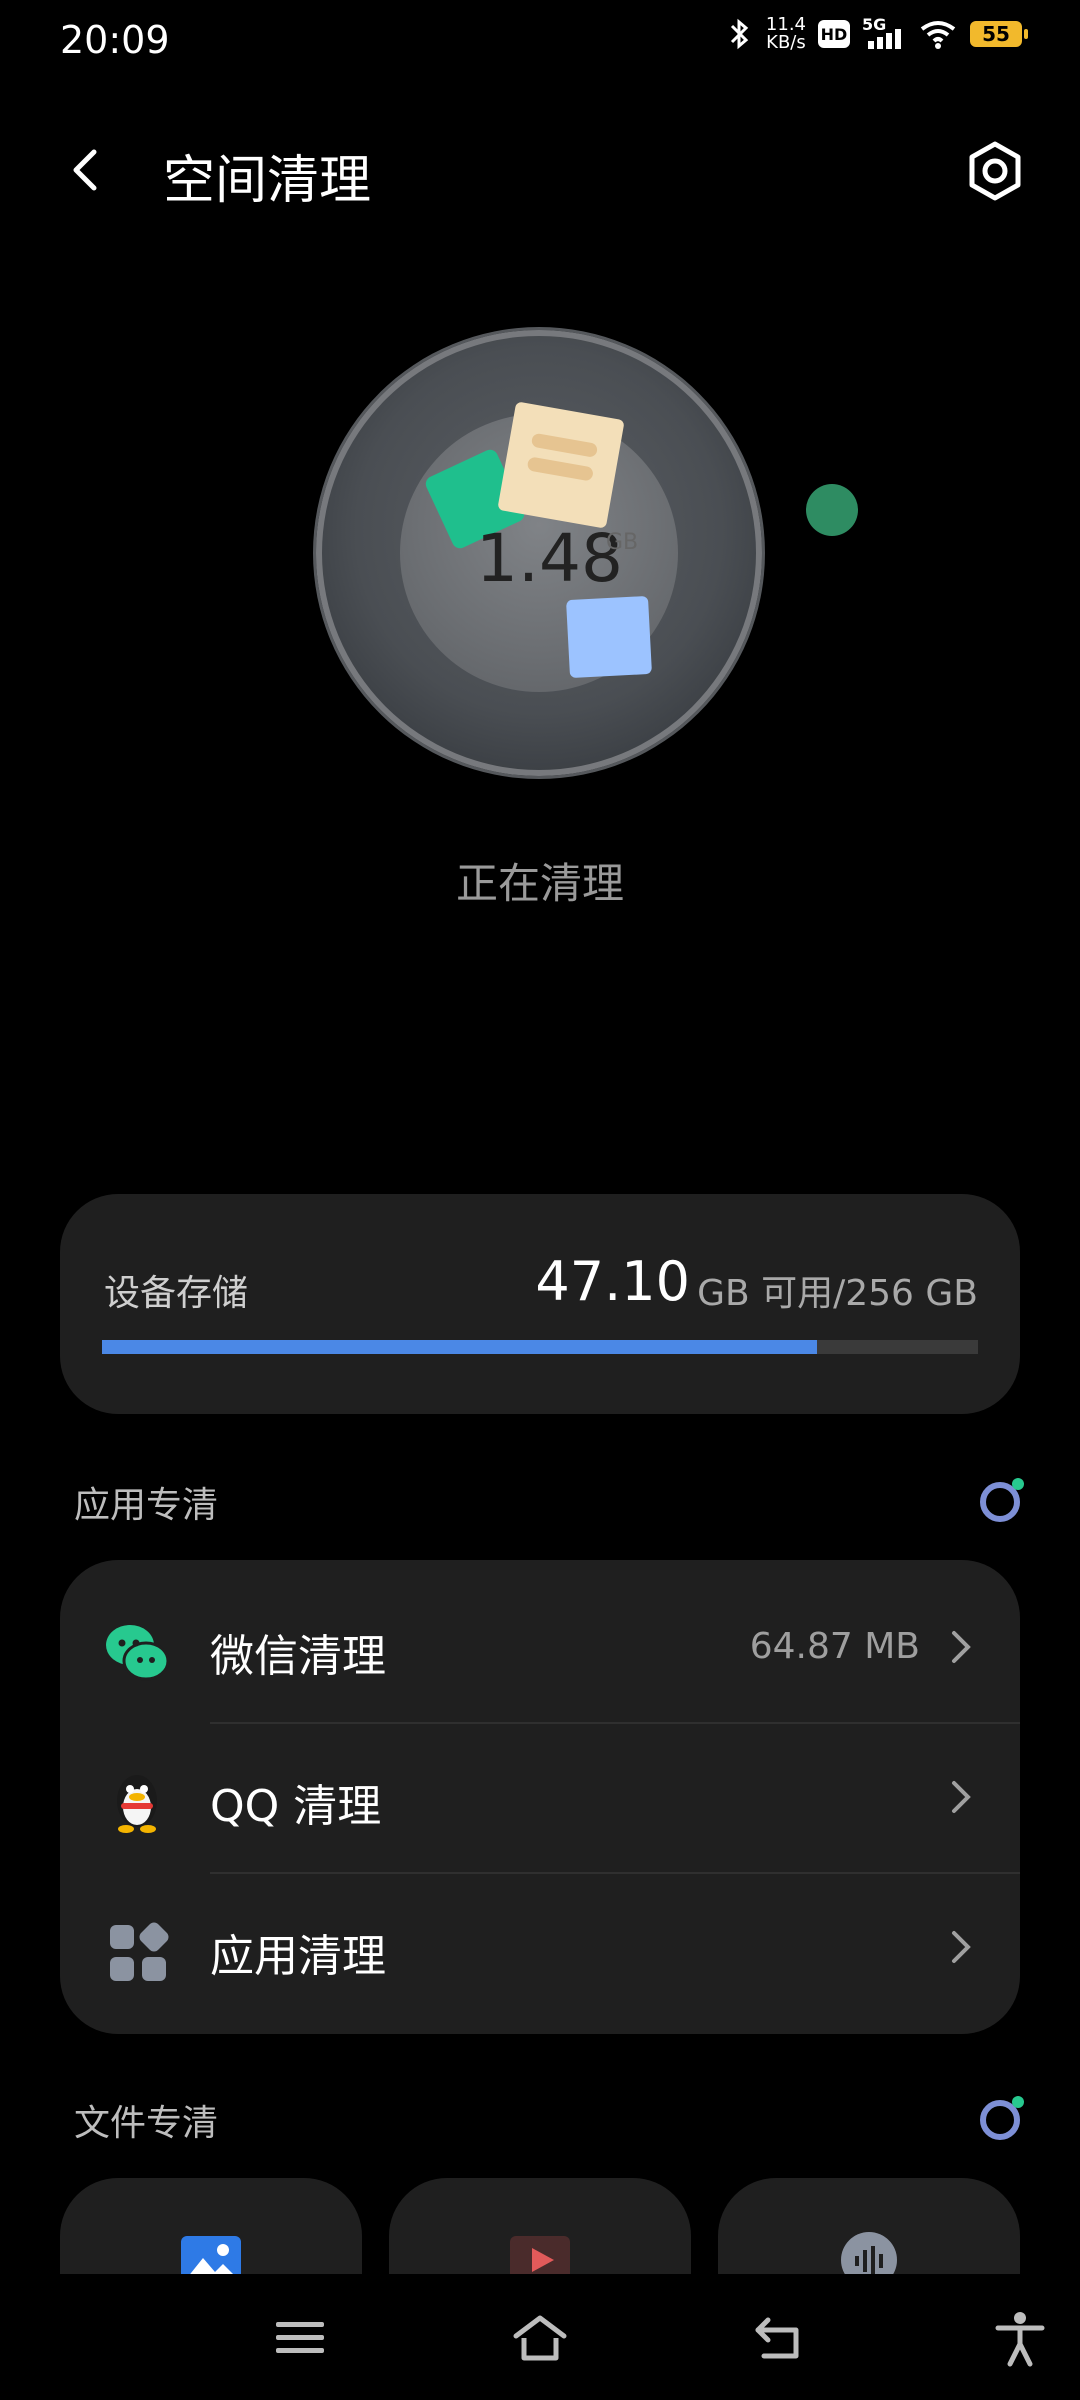  Describe the element at coordinates (459, 1347) in the screenshot. I see `storage-progress-fill` at that location.